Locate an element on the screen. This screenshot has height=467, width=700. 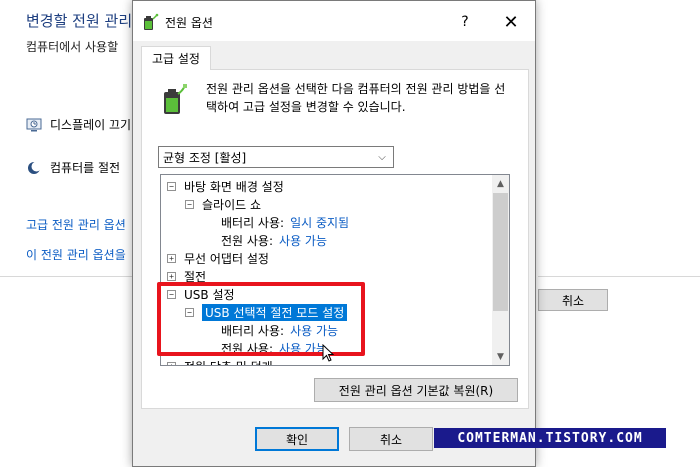
ok-button: 확인 is located at coordinates (297, 439).